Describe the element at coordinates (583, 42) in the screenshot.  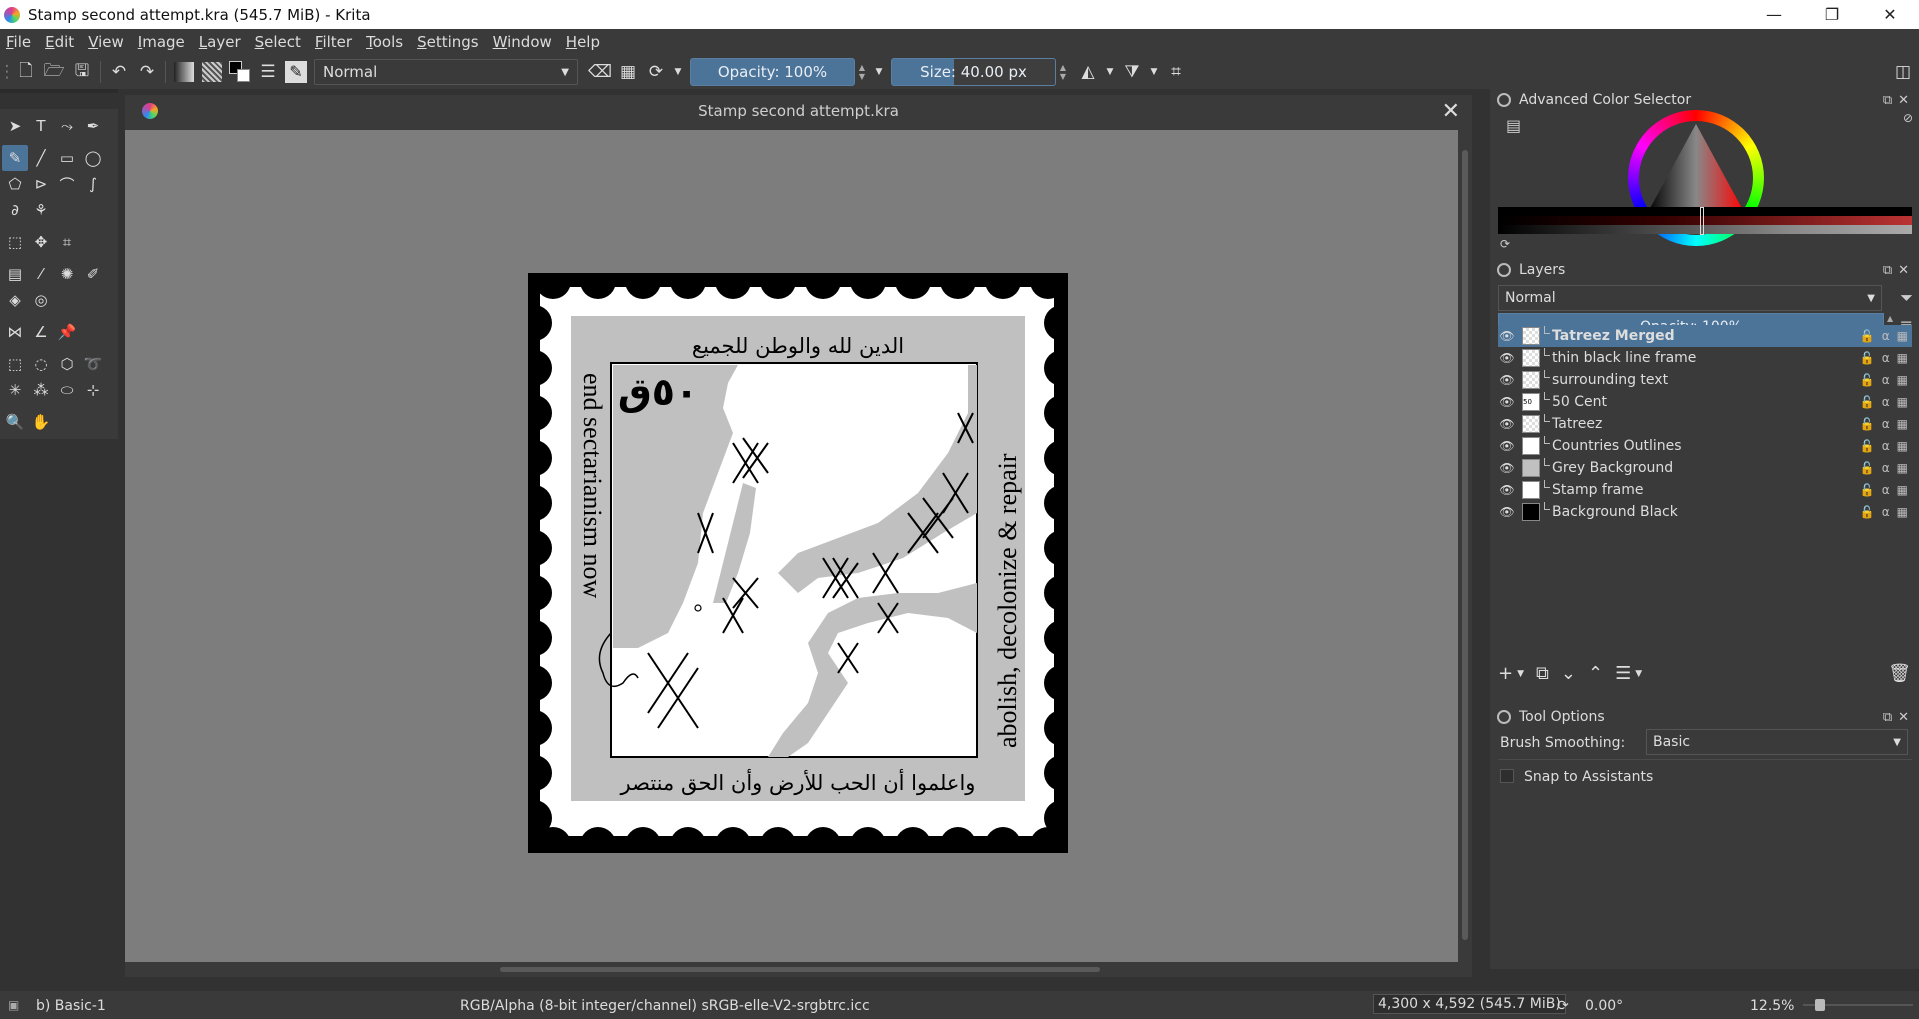
I see `menu-help: Help` at that location.